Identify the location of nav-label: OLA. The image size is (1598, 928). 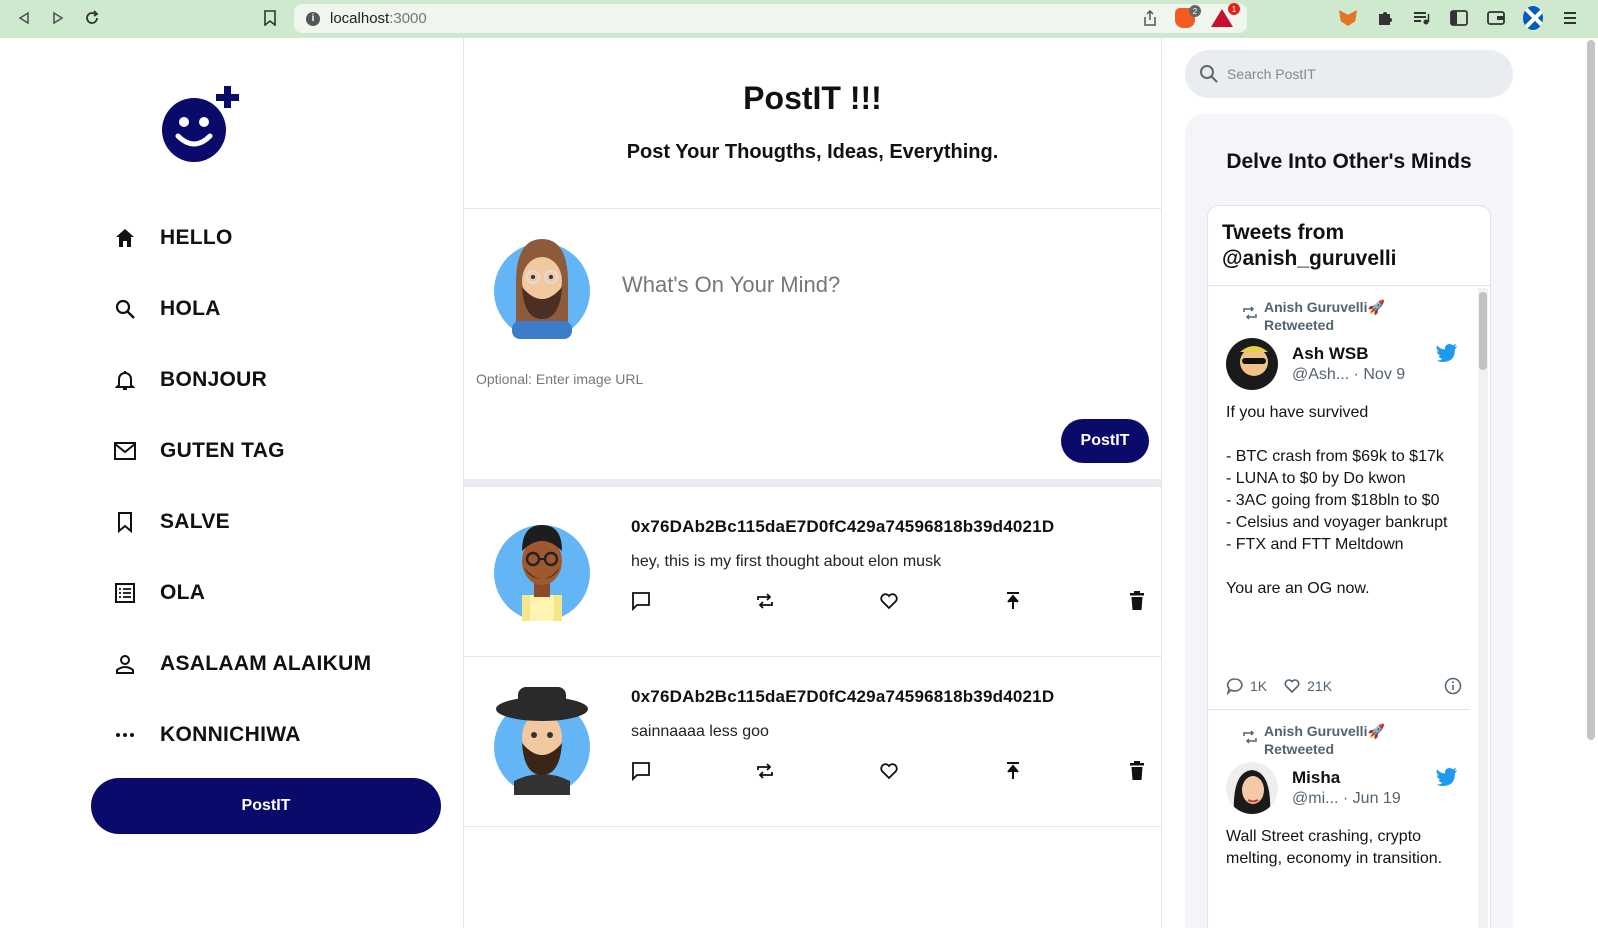
(183, 592).